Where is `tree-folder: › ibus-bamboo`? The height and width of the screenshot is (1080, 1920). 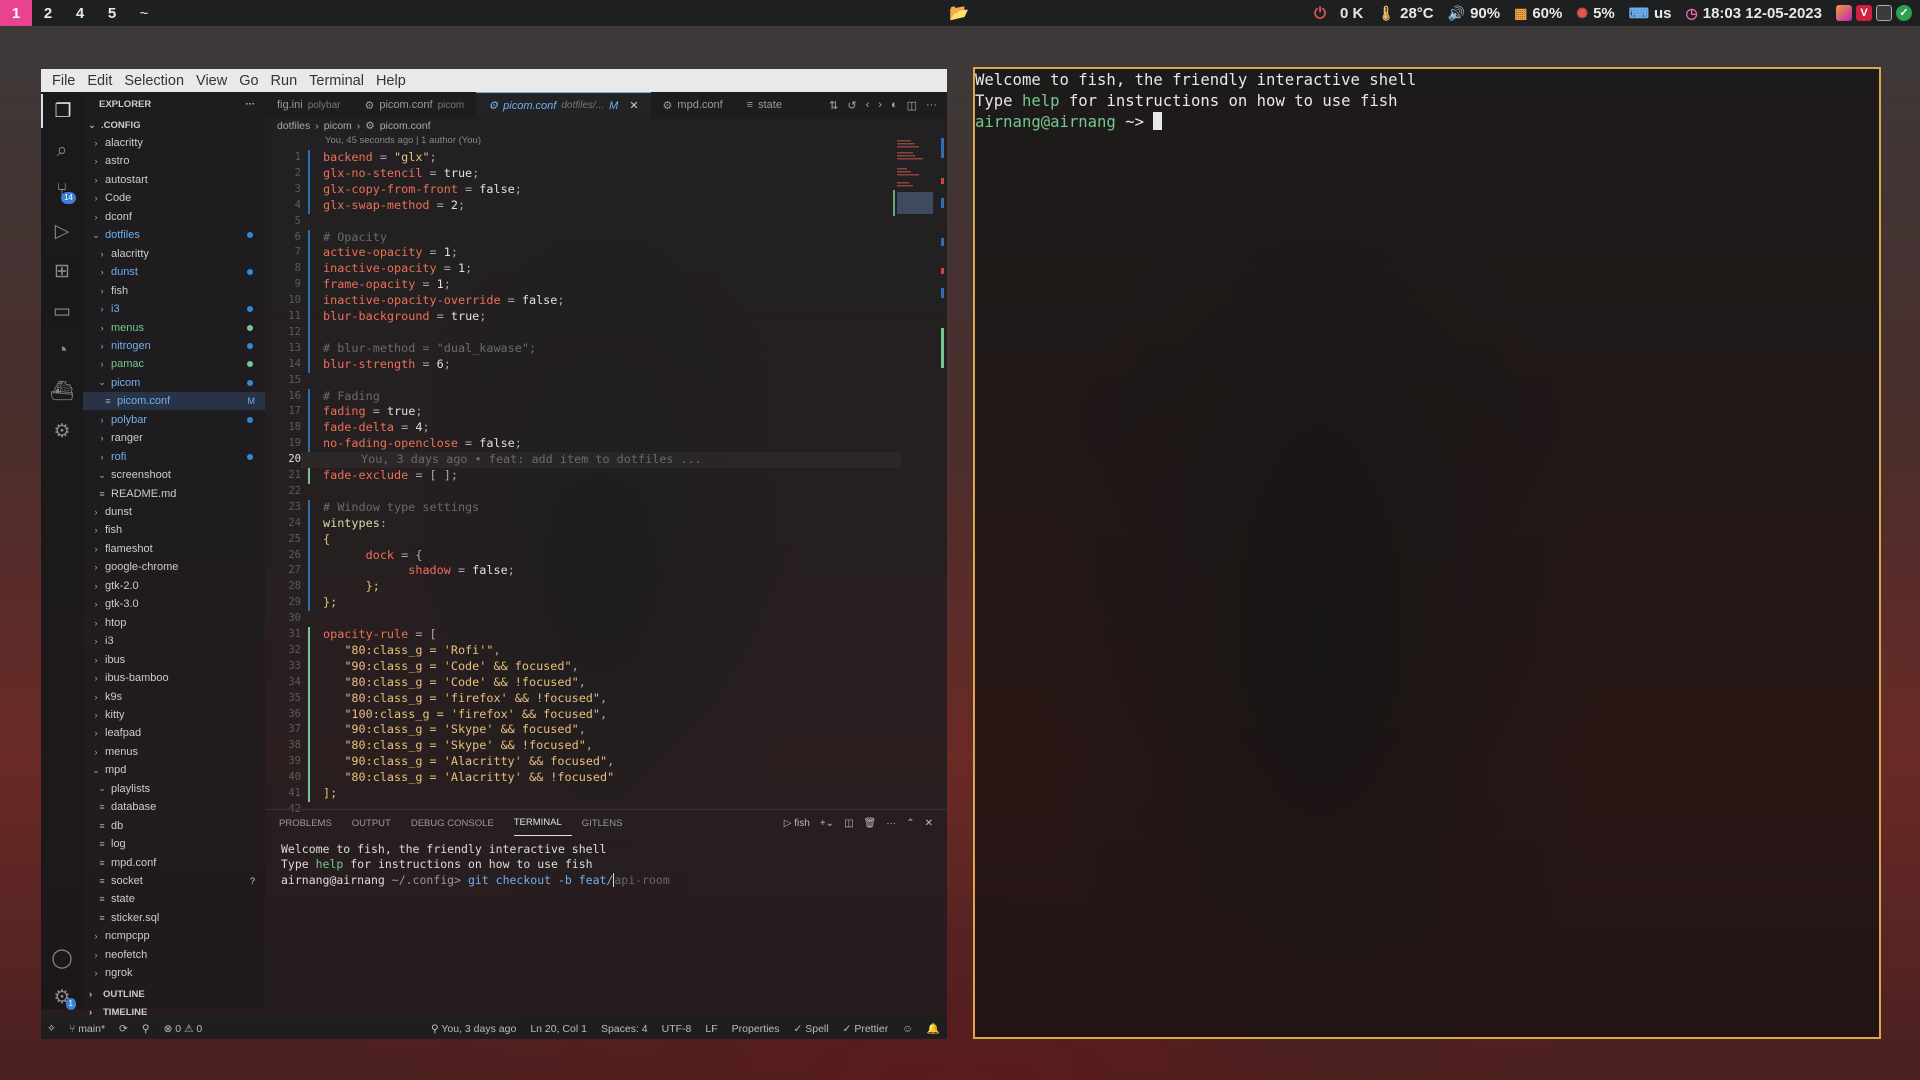 tree-folder: › ibus-bamboo is located at coordinates (174, 678).